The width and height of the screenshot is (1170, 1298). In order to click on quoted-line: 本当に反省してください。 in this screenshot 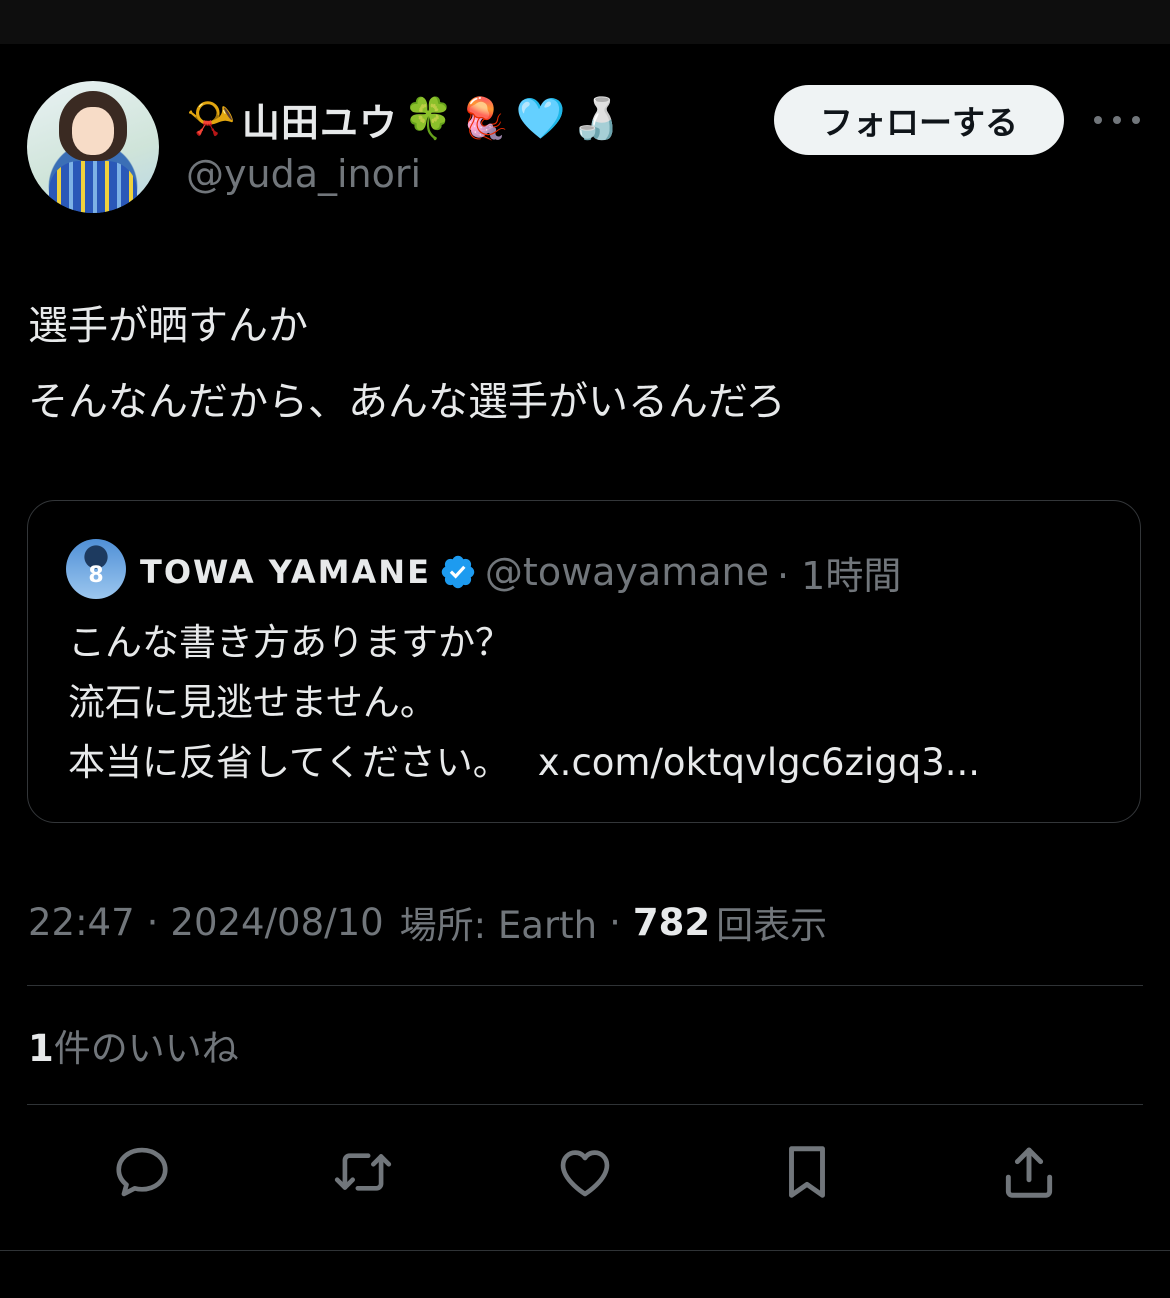, I will do `click(289, 762)`.